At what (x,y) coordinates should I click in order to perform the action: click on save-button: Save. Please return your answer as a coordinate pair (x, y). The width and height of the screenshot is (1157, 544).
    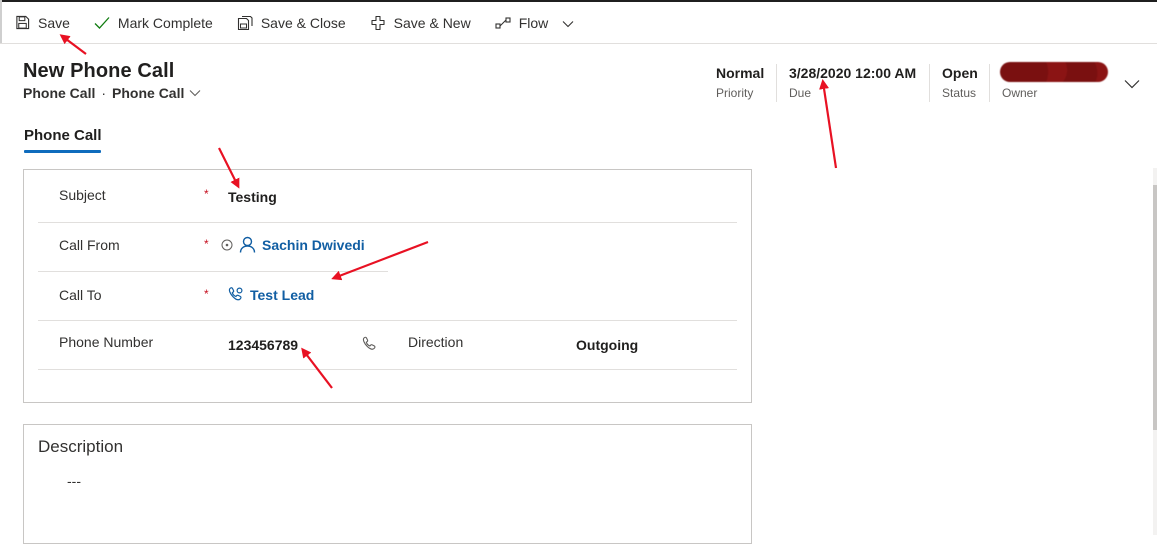
    Looking at the image, I should click on (42, 23).